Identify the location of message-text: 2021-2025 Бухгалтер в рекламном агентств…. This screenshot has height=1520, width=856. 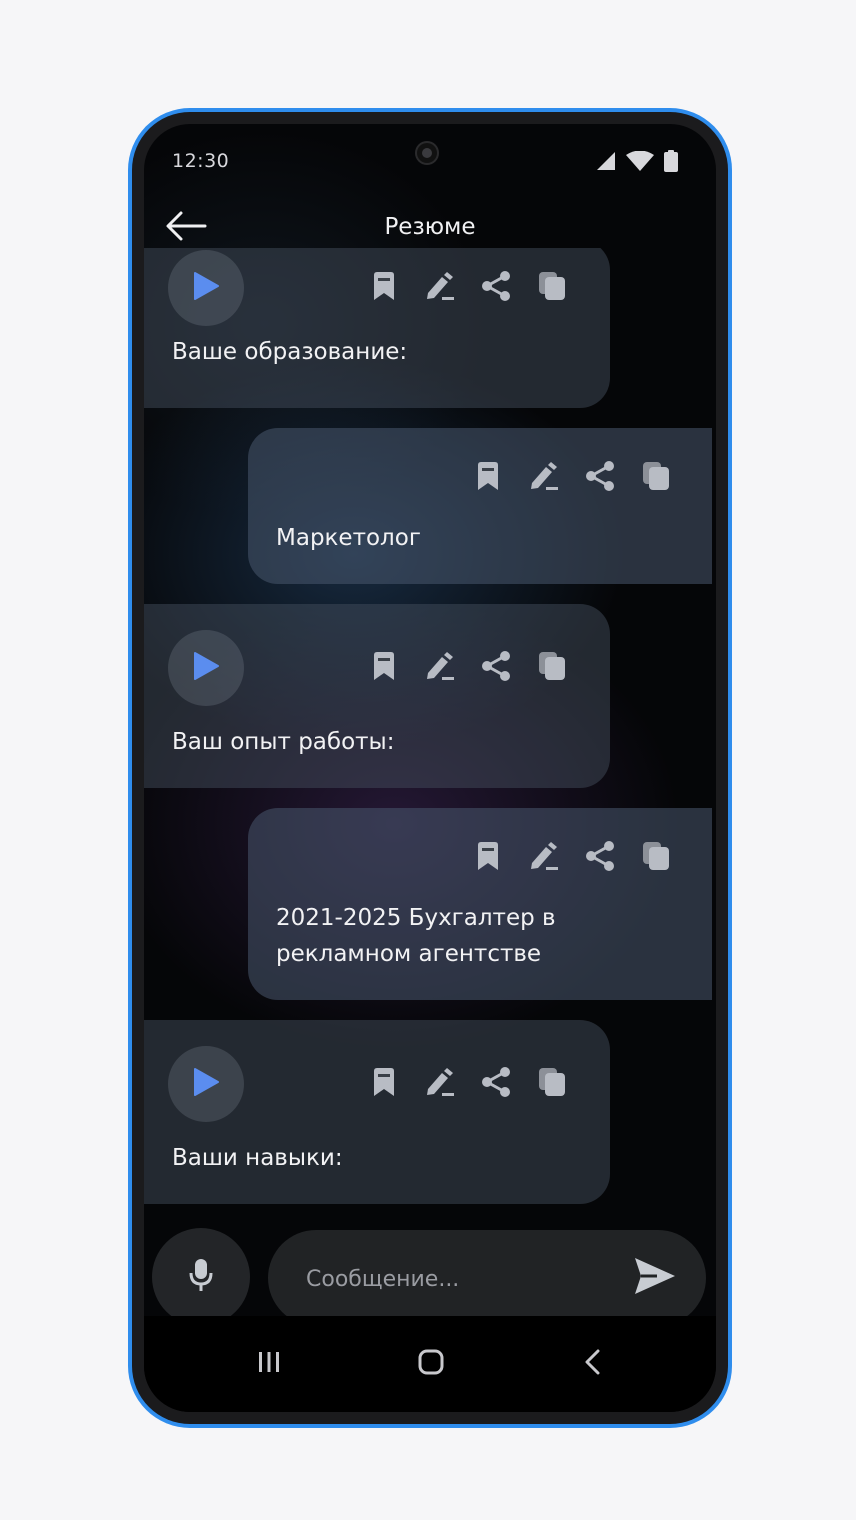
(416, 936).